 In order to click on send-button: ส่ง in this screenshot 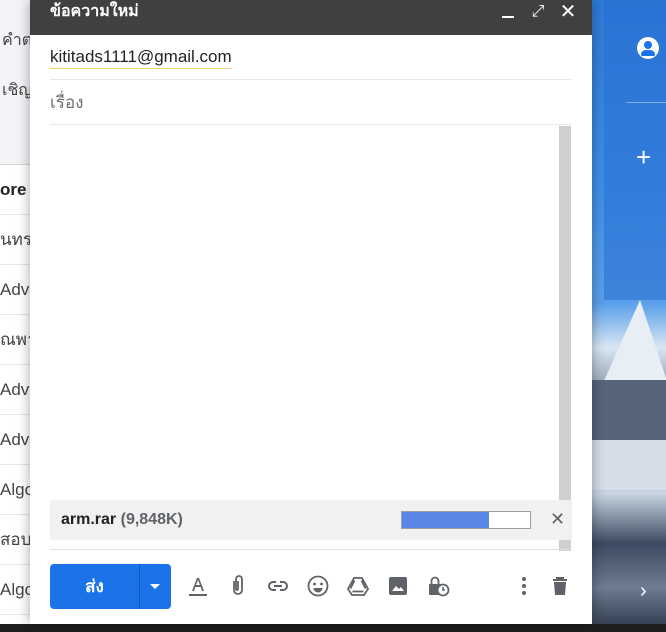, I will do `click(94, 586)`.